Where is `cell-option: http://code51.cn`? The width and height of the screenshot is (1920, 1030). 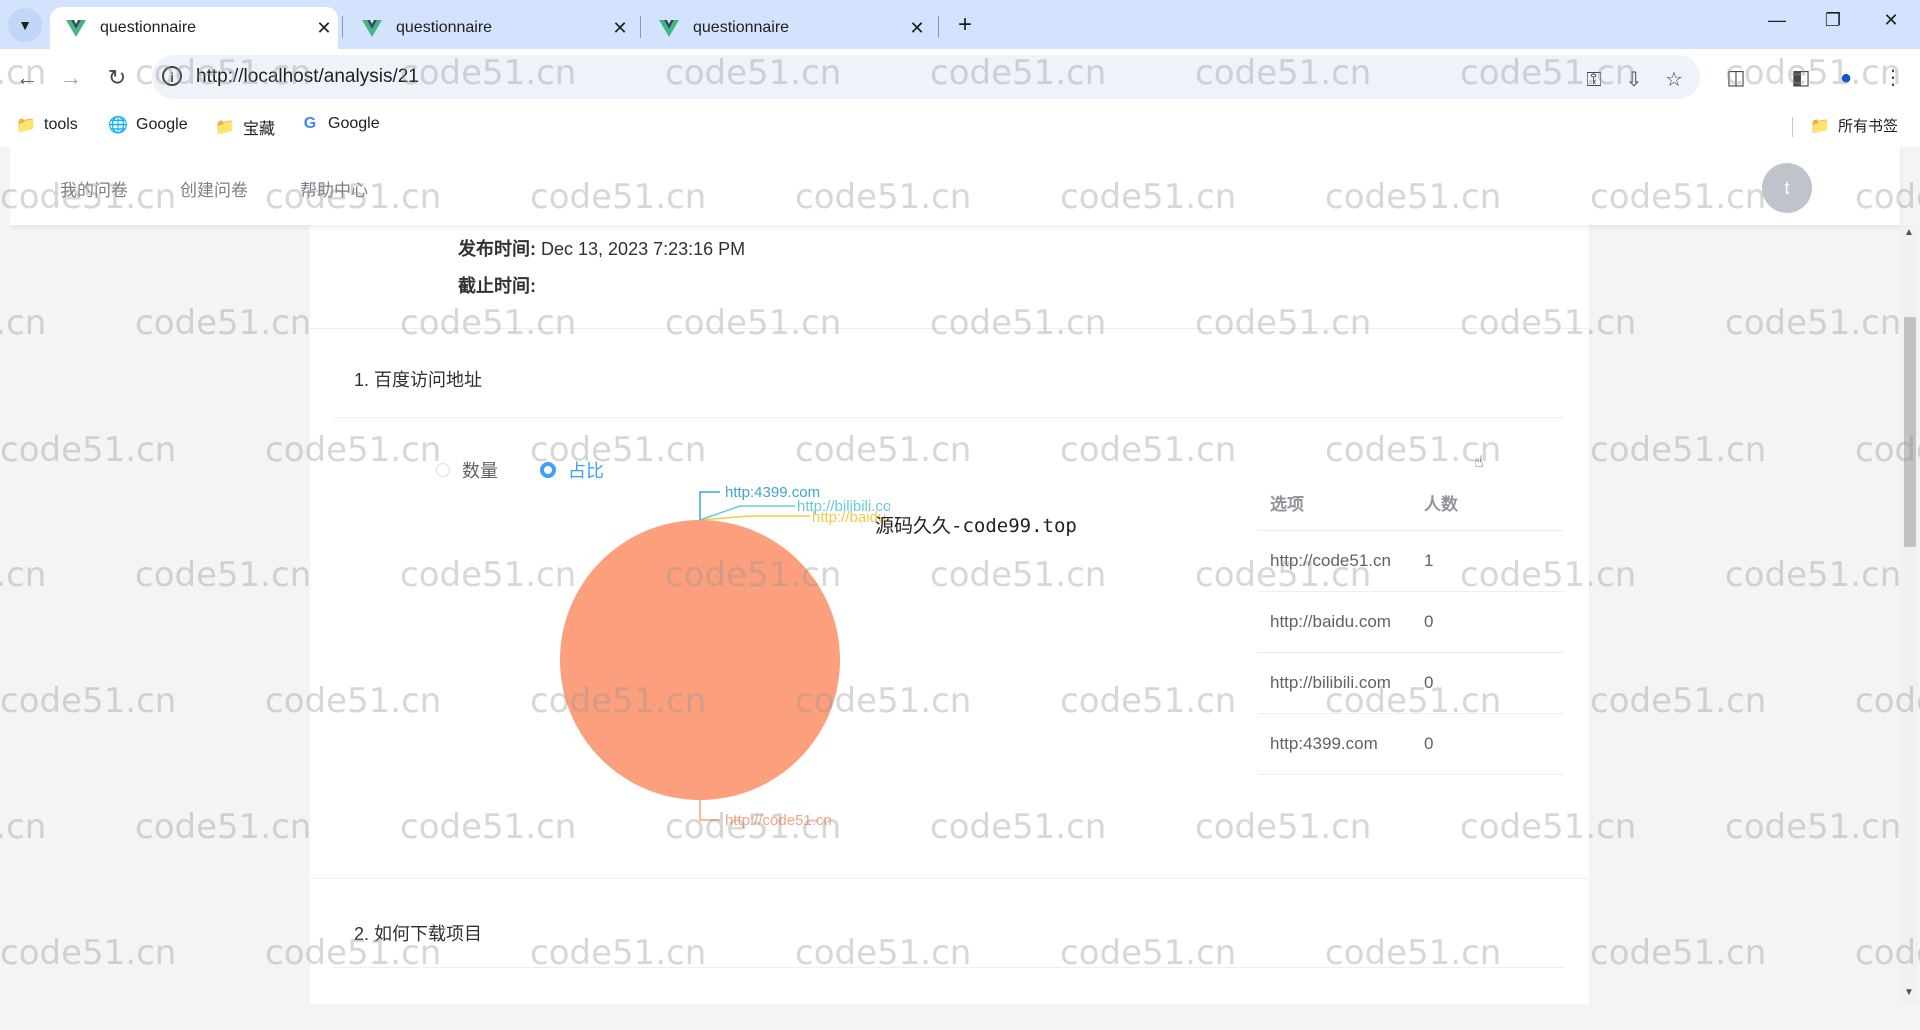 cell-option: http://code51.cn is located at coordinates (1330, 561).